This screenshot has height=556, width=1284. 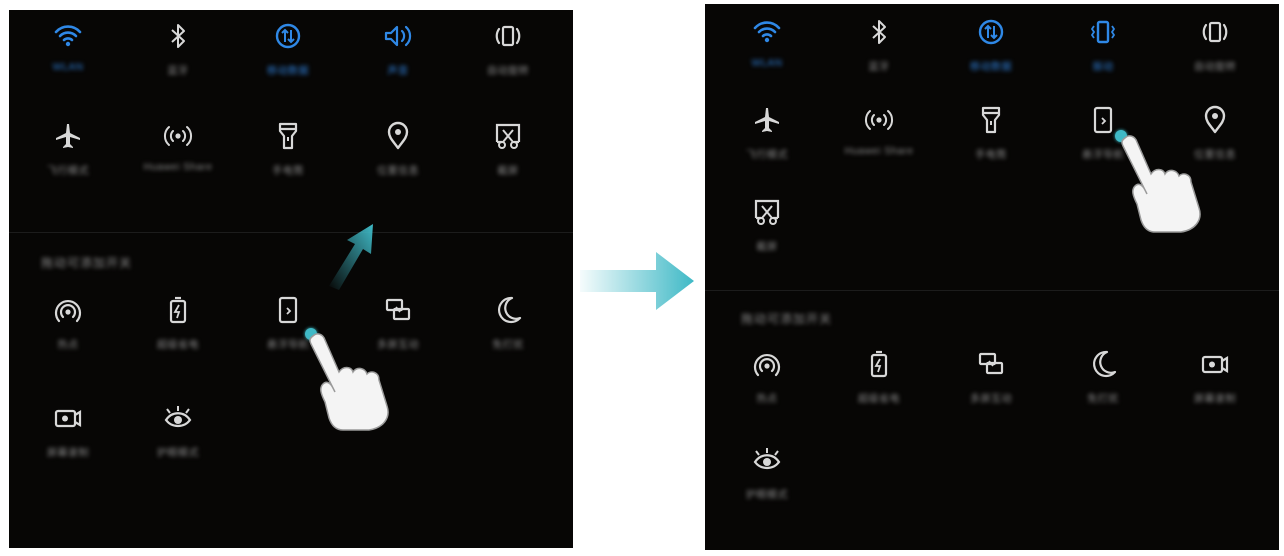 I want to click on drag-direction-arrow-icon, so click(x=351, y=257).